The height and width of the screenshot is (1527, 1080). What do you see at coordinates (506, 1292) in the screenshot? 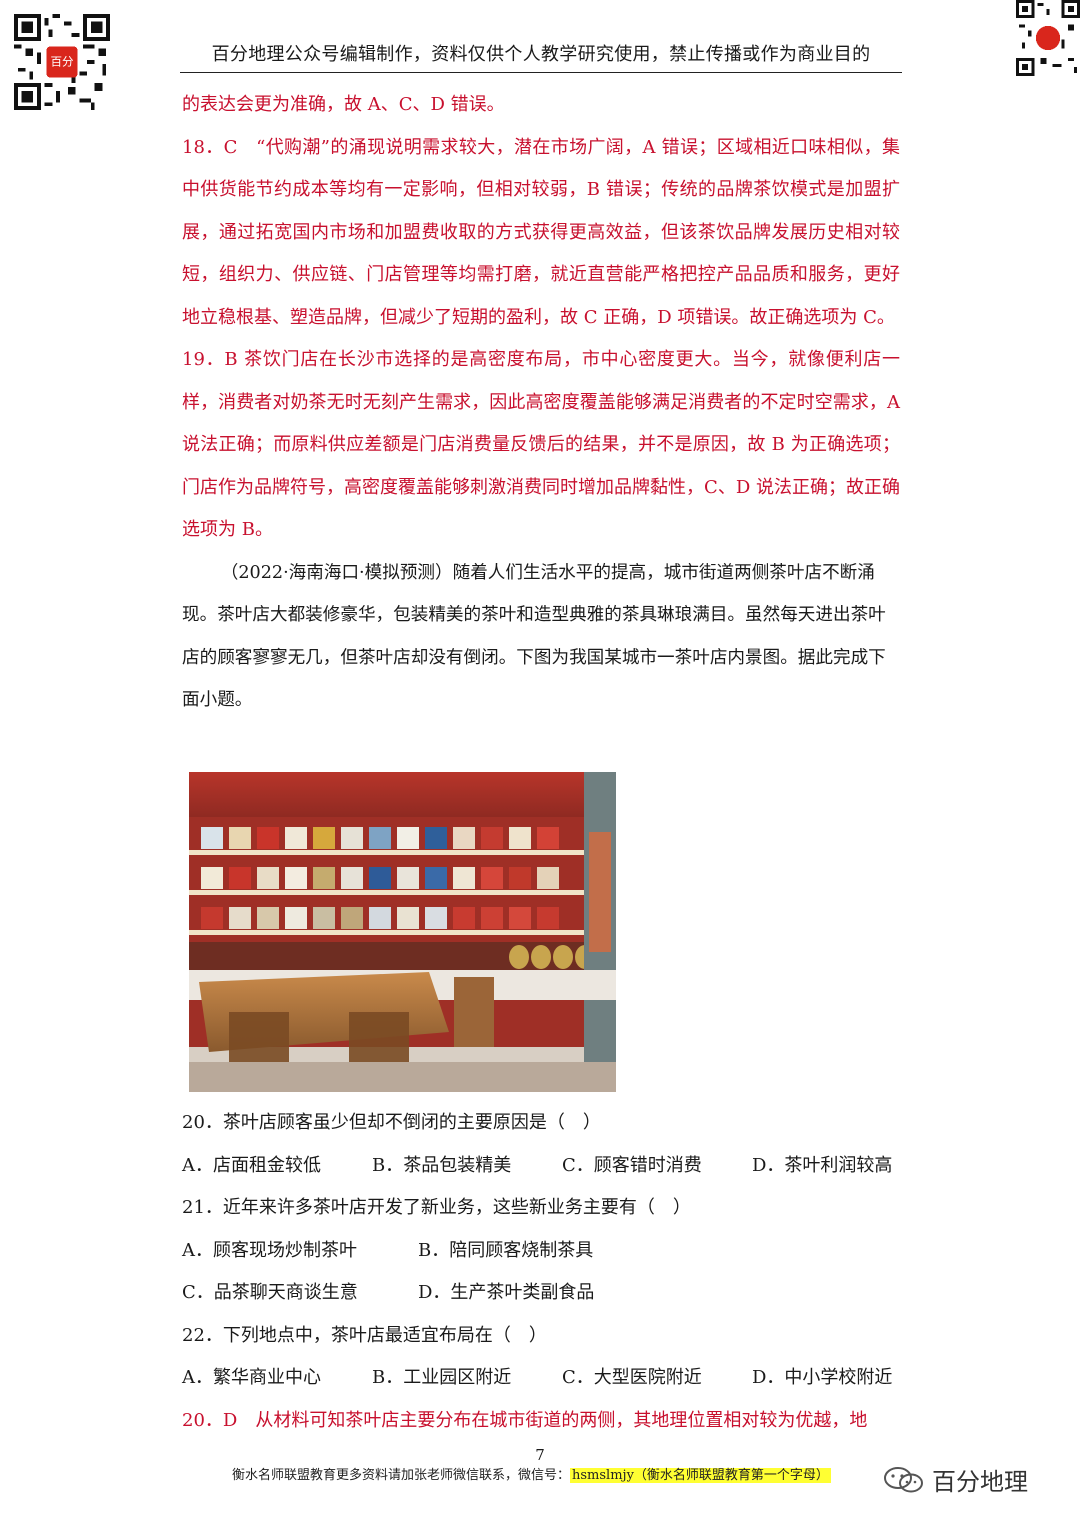
I see `option-d: D．生产茶叶类副食品` at bounding box center [506, 1292].